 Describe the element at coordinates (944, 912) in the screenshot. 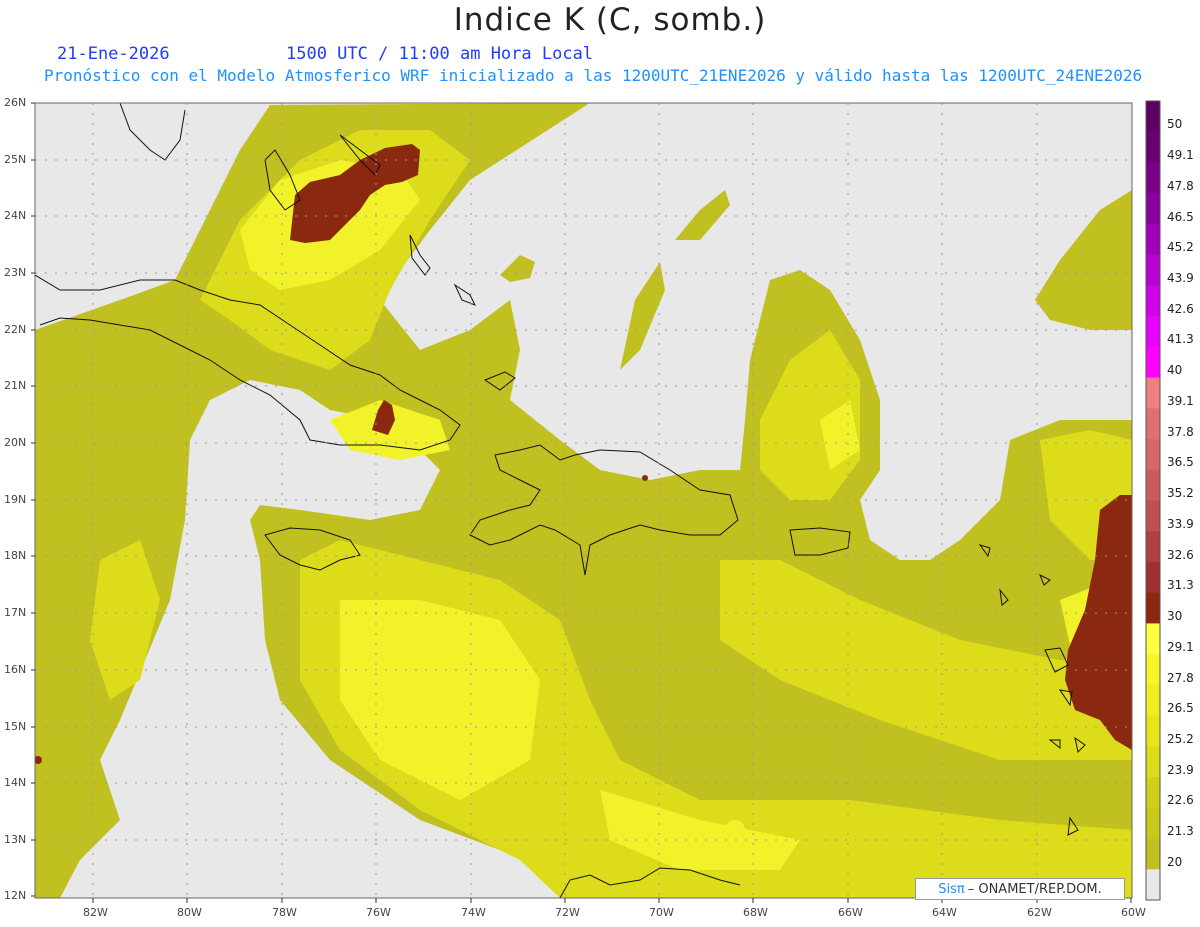

I see `lon-label: 64W` at that location.